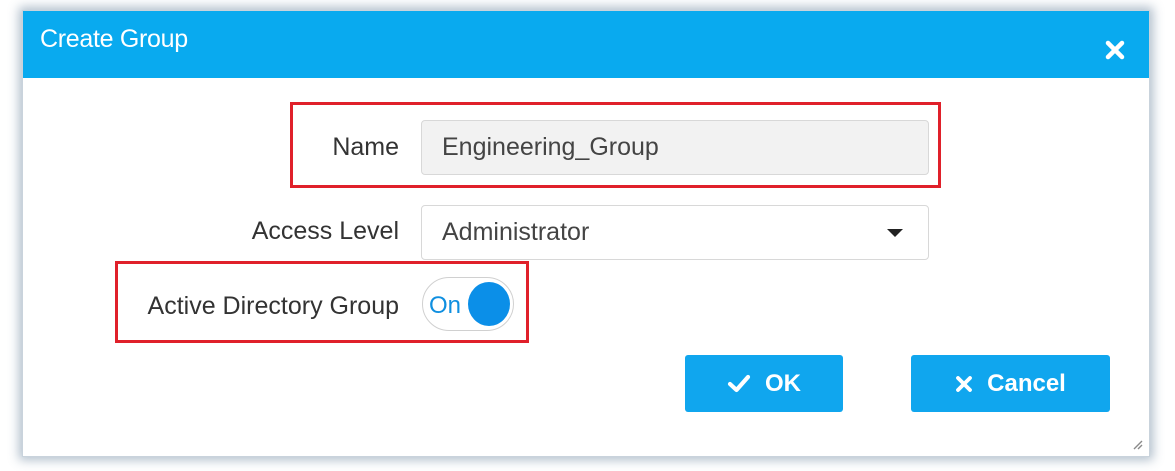  Describe the element at coordinates (739, 383) in the screenshot. I see `checkmark-icon` at that location.